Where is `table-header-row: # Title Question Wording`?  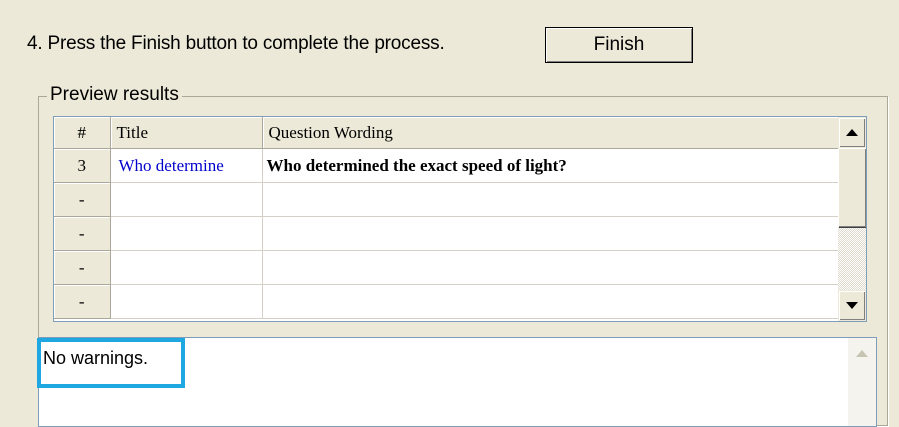
table-header-row: # Title Question Wording is located at coordinates (447, 133).